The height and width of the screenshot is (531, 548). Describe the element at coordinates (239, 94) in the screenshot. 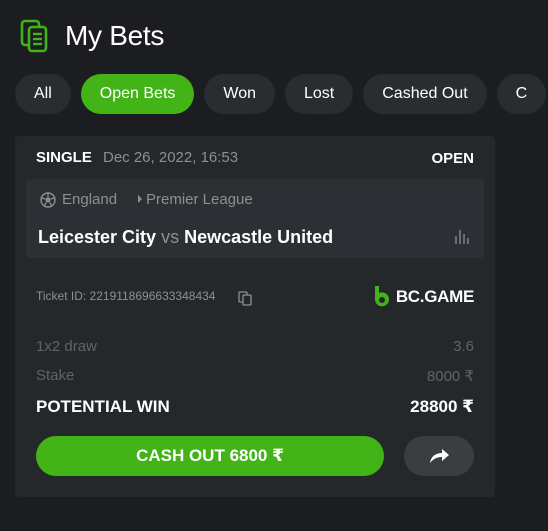

I see `tab-won: Won` at that location.